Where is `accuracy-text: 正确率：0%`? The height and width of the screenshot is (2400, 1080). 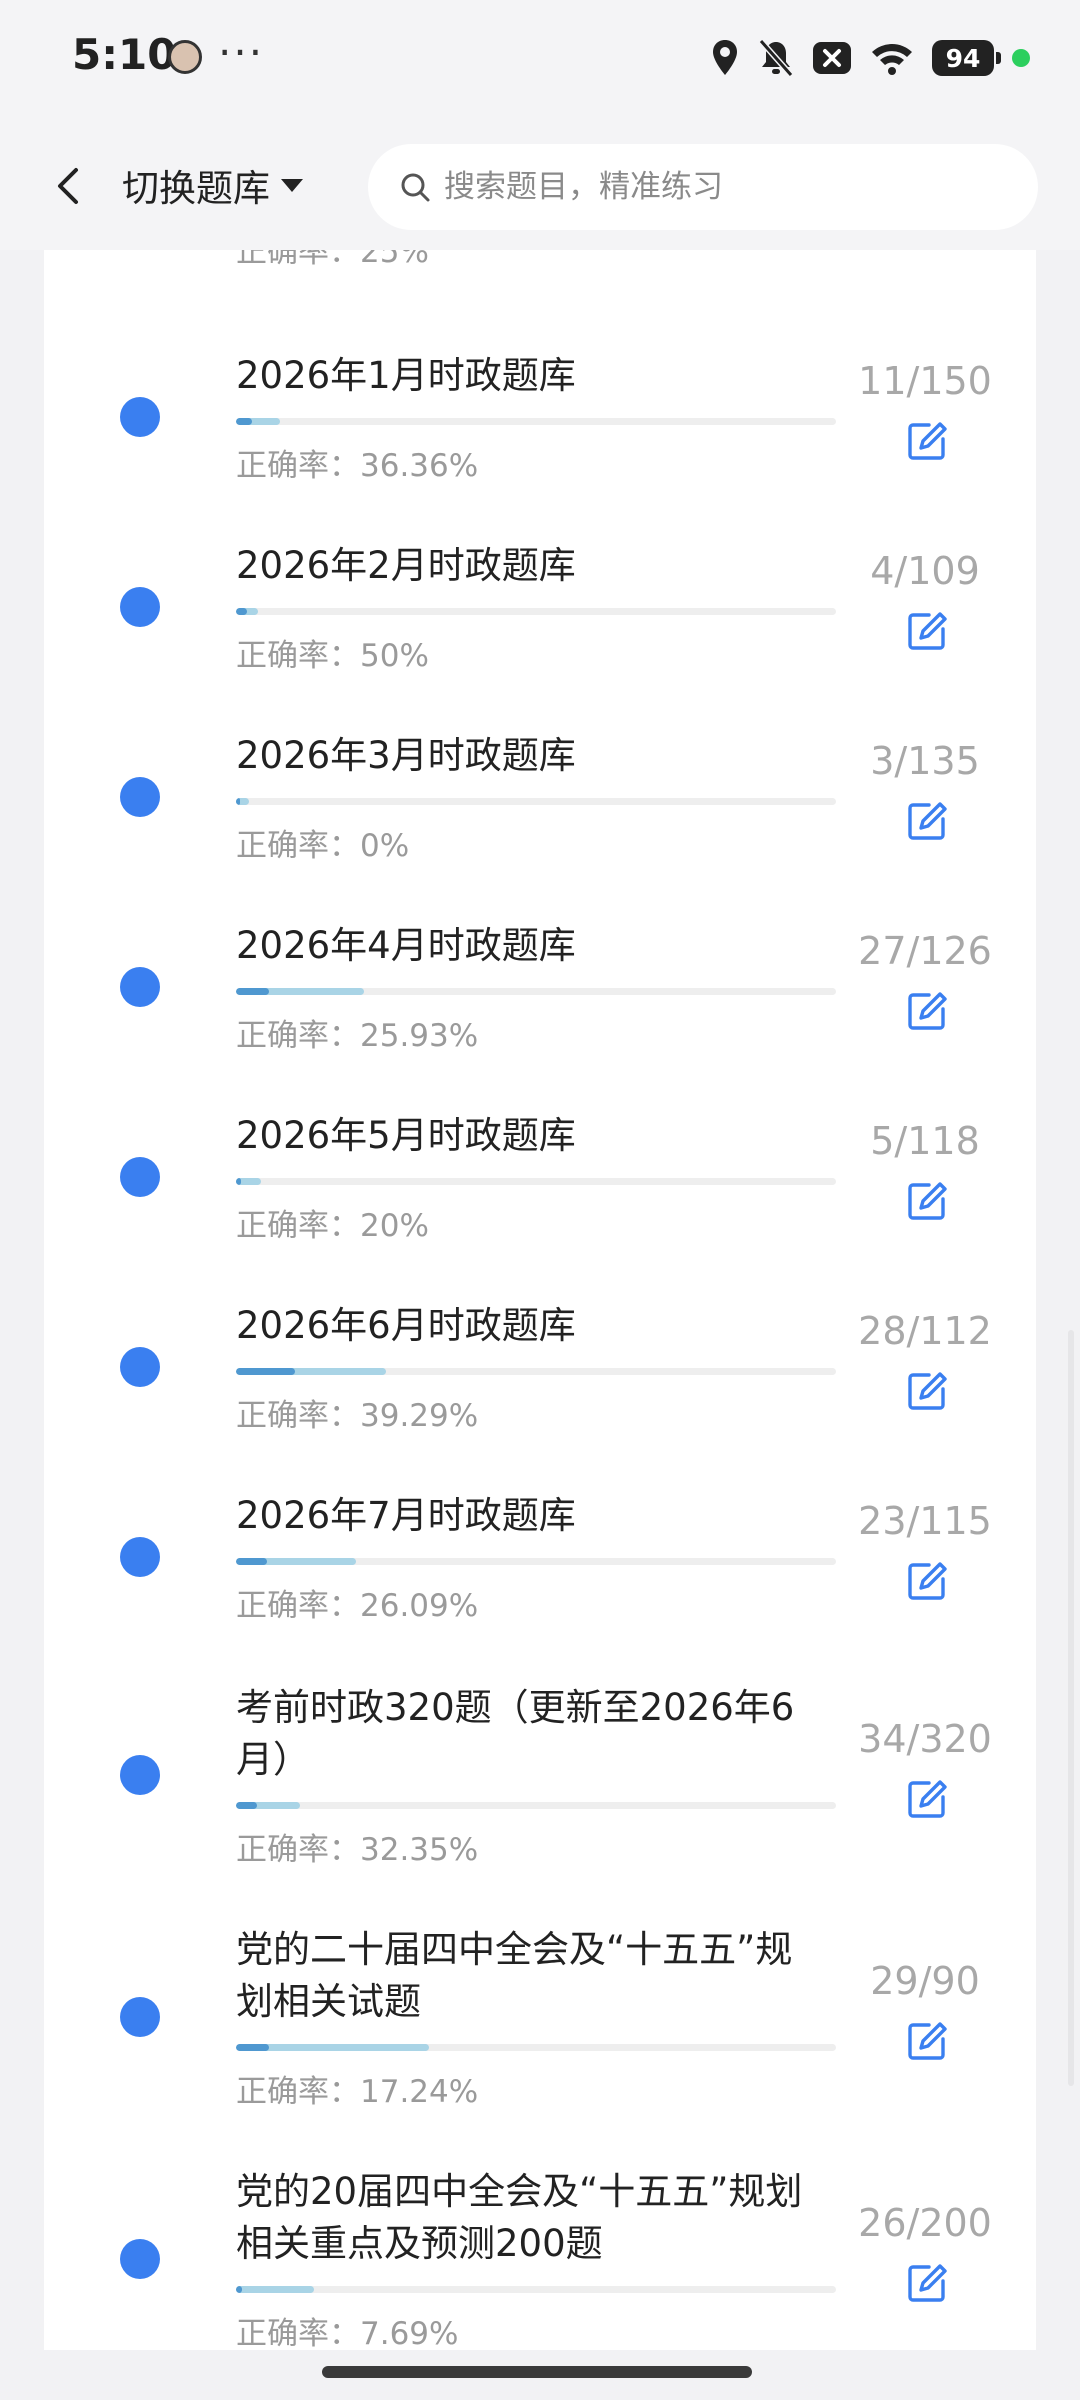 accuracy-text: 正确率：0% is located at coordinates (323, 846).